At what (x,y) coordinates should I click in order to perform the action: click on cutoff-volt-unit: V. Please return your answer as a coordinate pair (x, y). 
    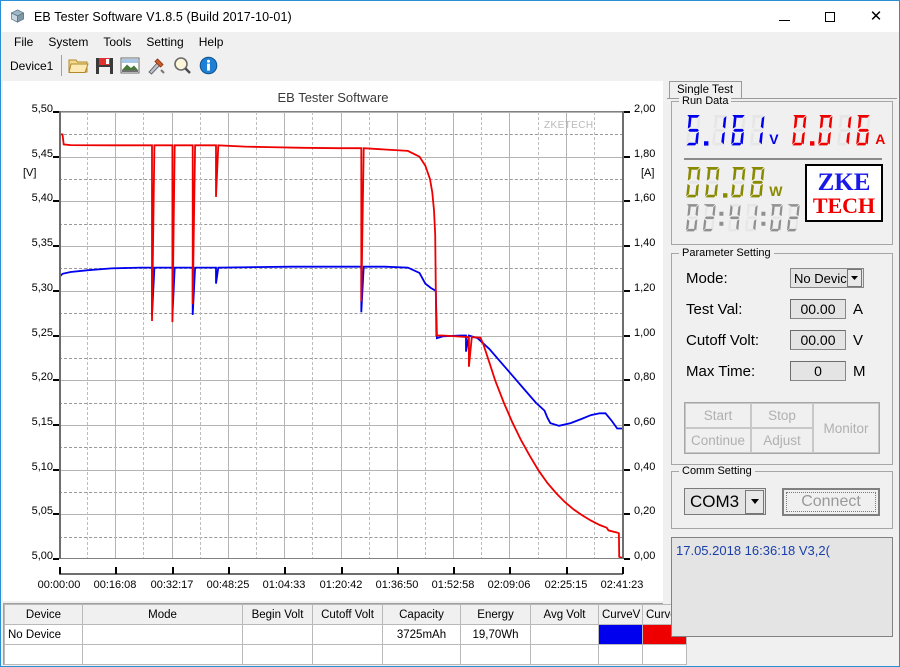
    Looking at the image, I should click on (858, 340).